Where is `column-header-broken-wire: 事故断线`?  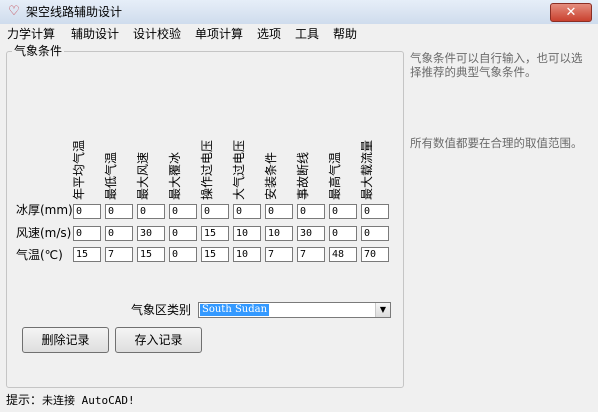 column-header-broken-wire: 事故断线 is located at coordinates (303, 175).